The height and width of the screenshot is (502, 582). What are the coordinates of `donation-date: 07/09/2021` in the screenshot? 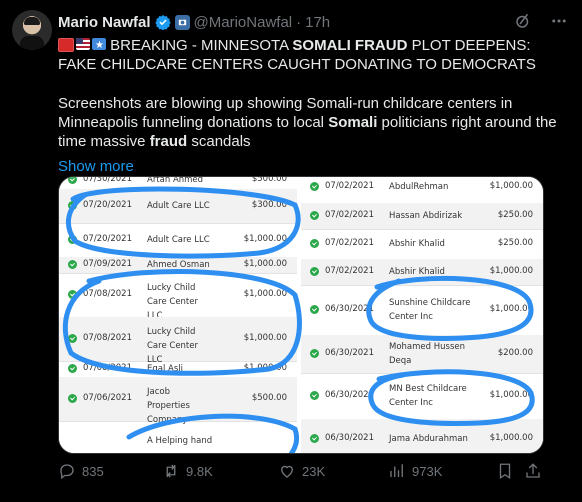 It's located at (107, 264).